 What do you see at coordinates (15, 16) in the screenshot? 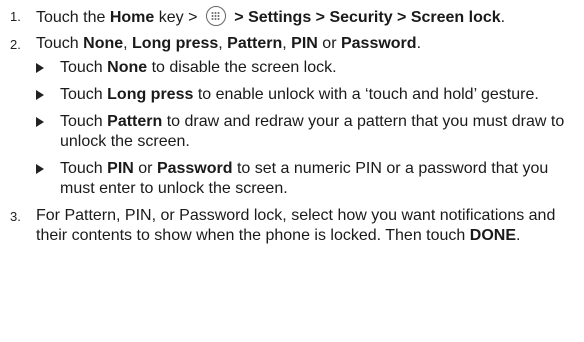
I see `step-number: 1.` at bounding box center [15, 16].